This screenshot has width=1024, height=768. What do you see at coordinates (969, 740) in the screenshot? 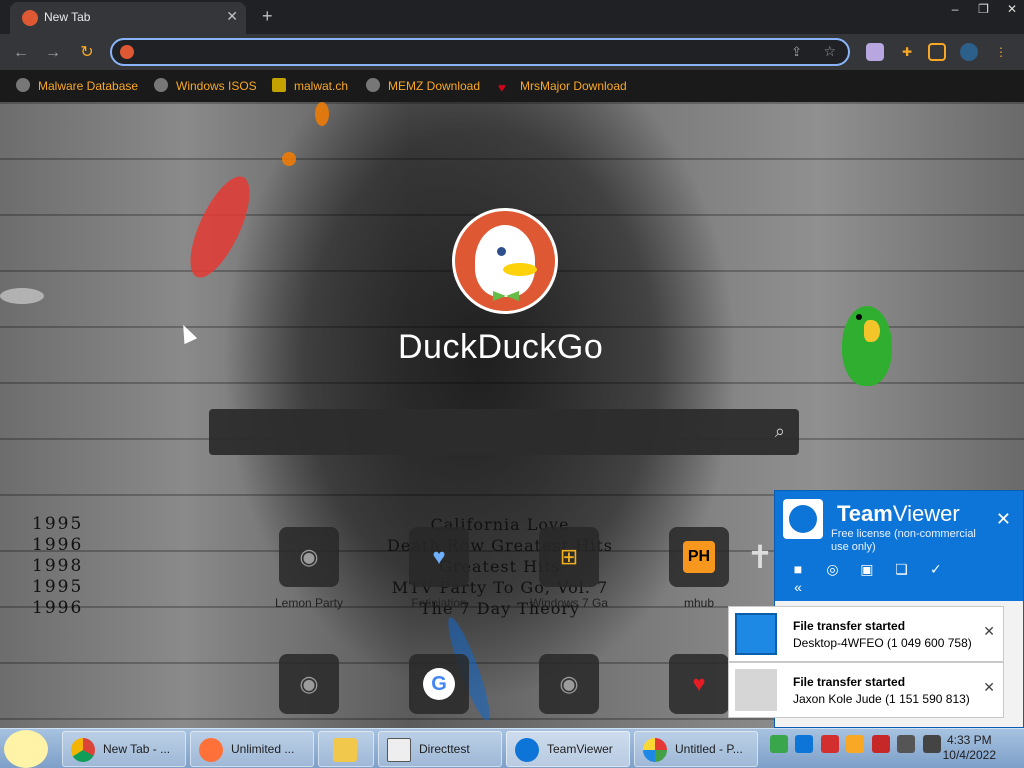
I see `clock-time: 4:33 PM` at bounding box center [969, 740].